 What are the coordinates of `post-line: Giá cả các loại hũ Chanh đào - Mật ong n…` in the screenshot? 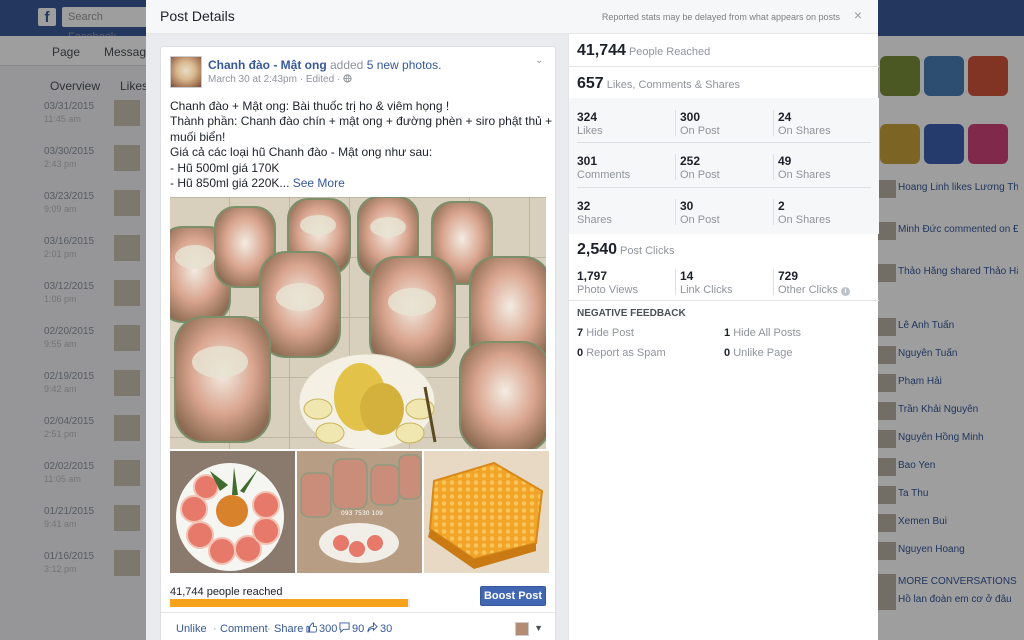 It's located at (301, 152).